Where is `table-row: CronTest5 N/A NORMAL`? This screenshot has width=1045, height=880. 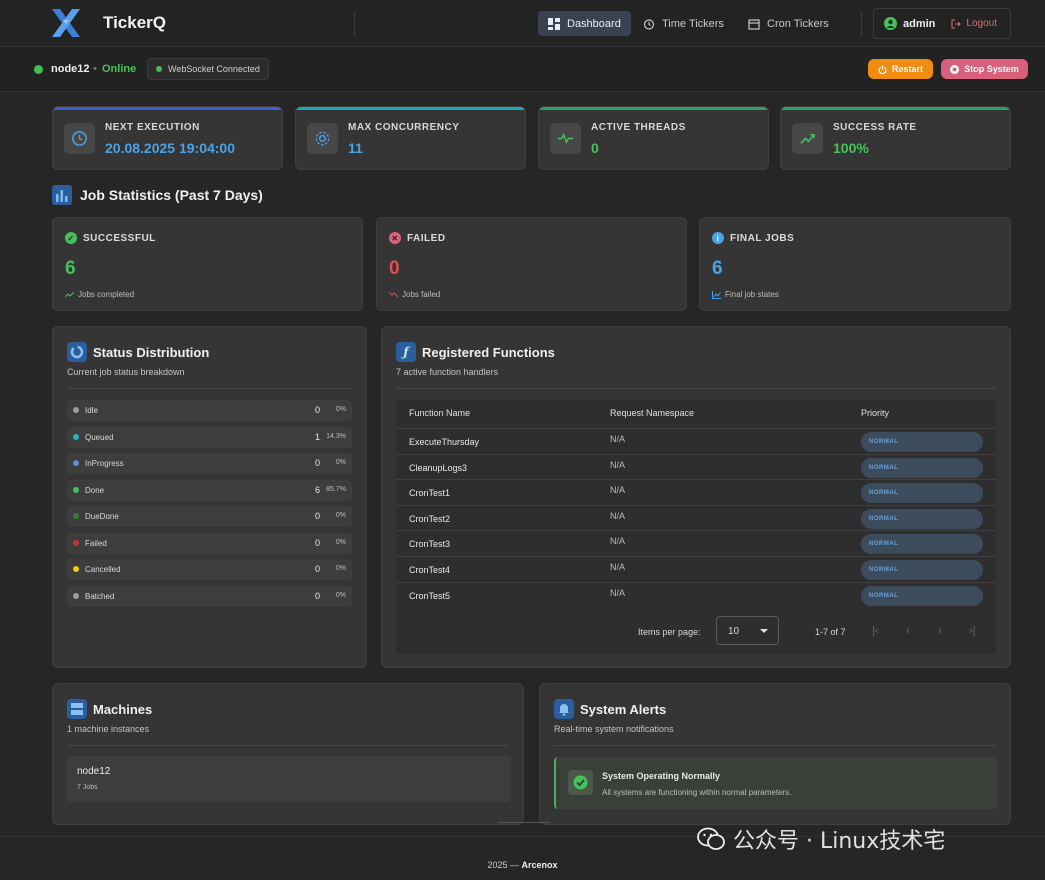 table-row: CronTest5 N/A NORMAL is located at coordinates (696, 594).